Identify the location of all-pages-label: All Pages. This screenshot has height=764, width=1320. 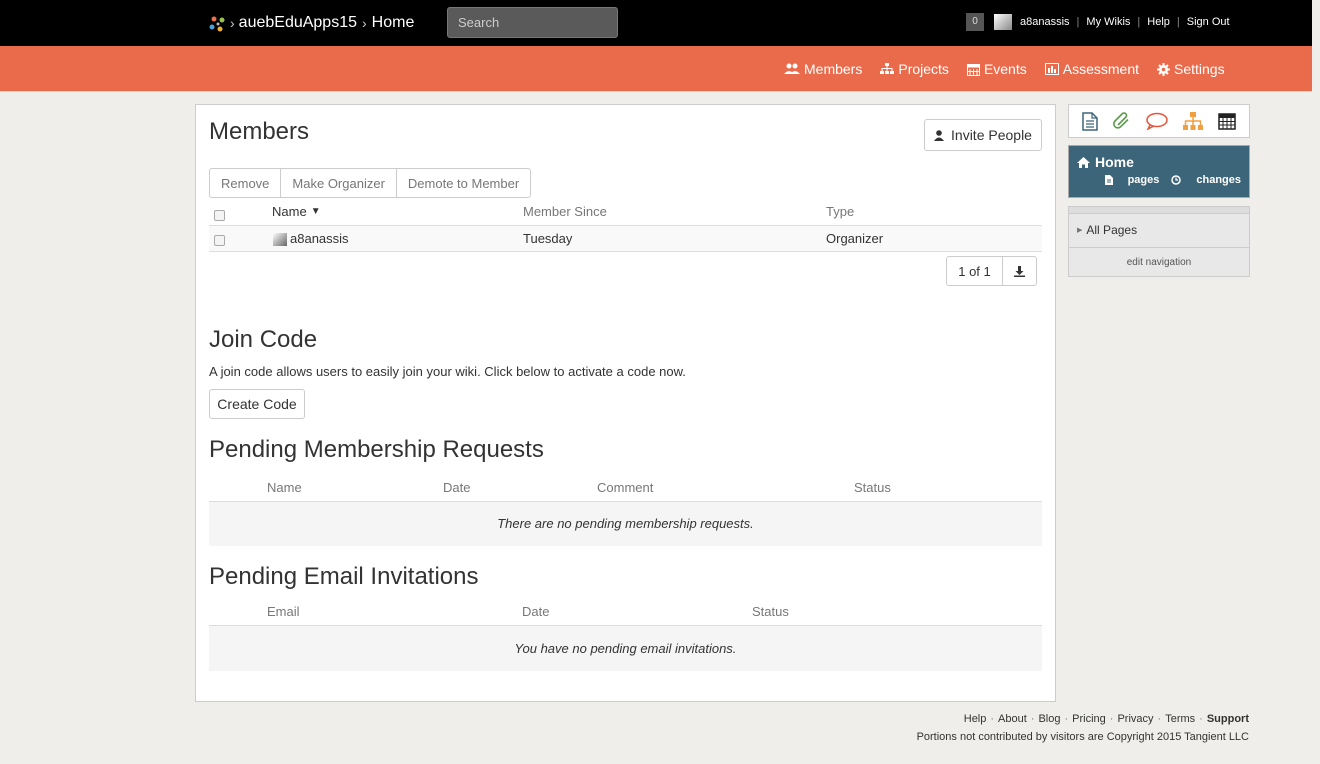
(1112, 230).